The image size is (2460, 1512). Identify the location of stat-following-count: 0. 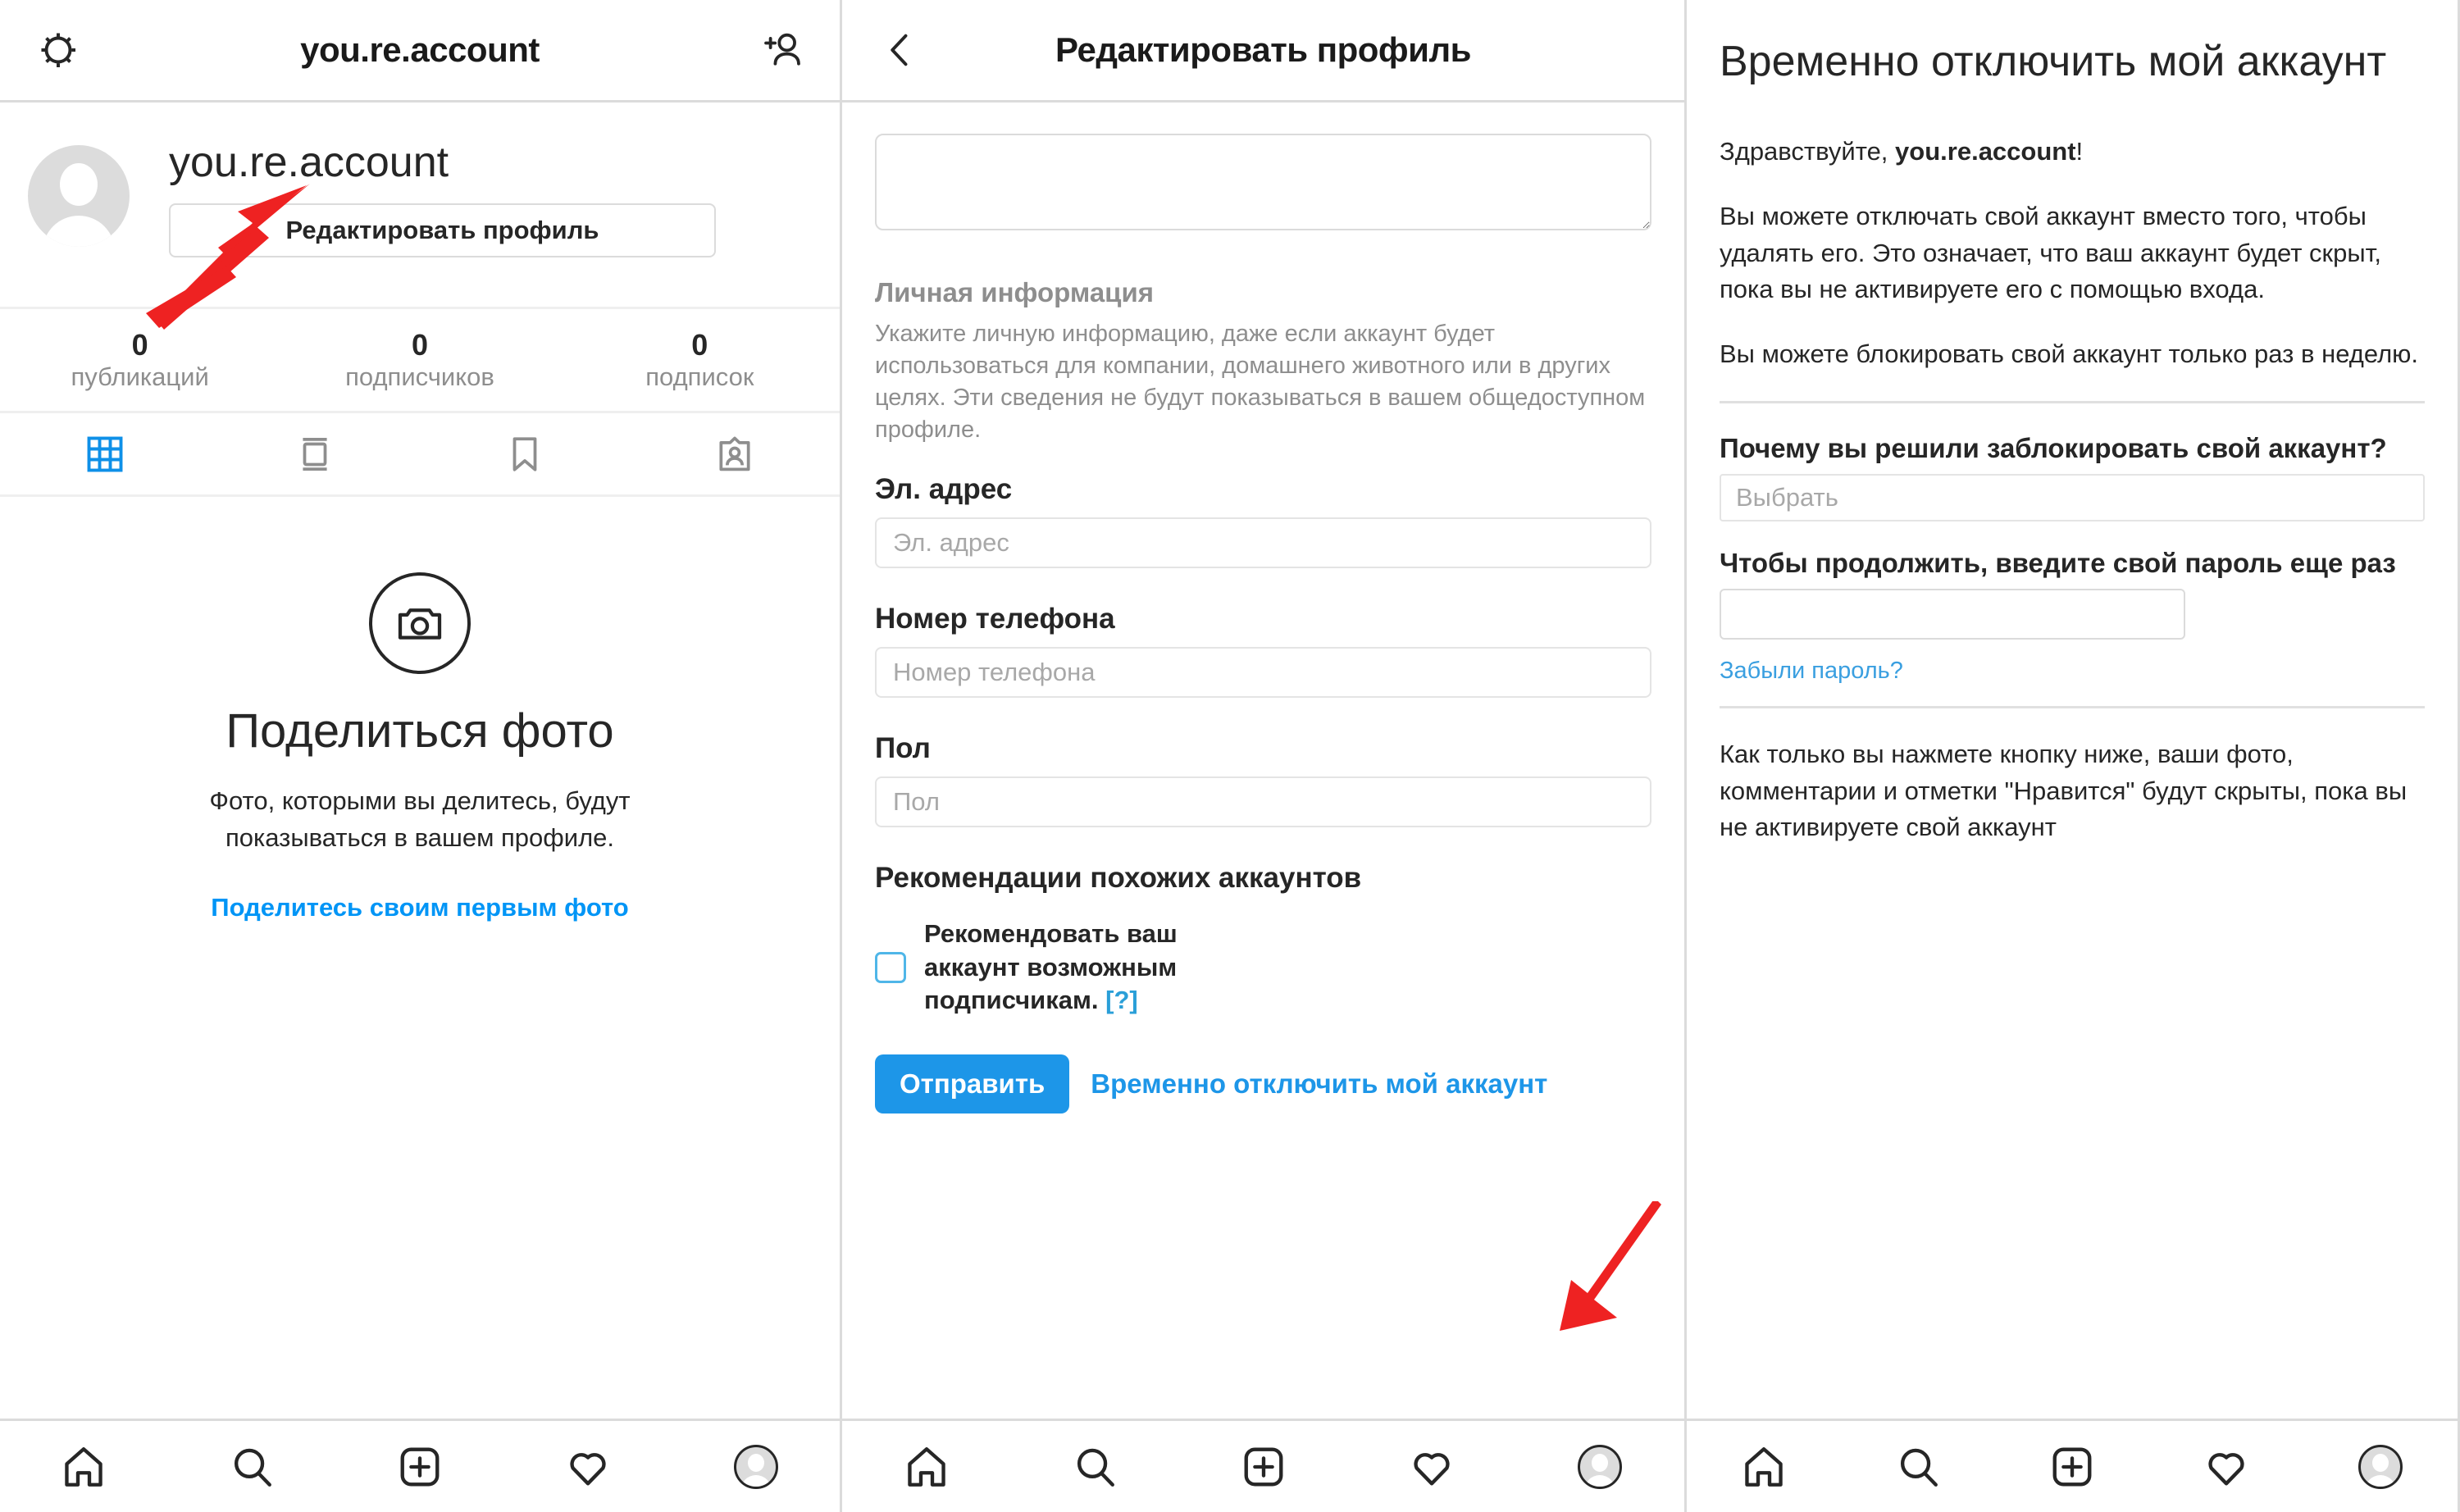
(699, 344).